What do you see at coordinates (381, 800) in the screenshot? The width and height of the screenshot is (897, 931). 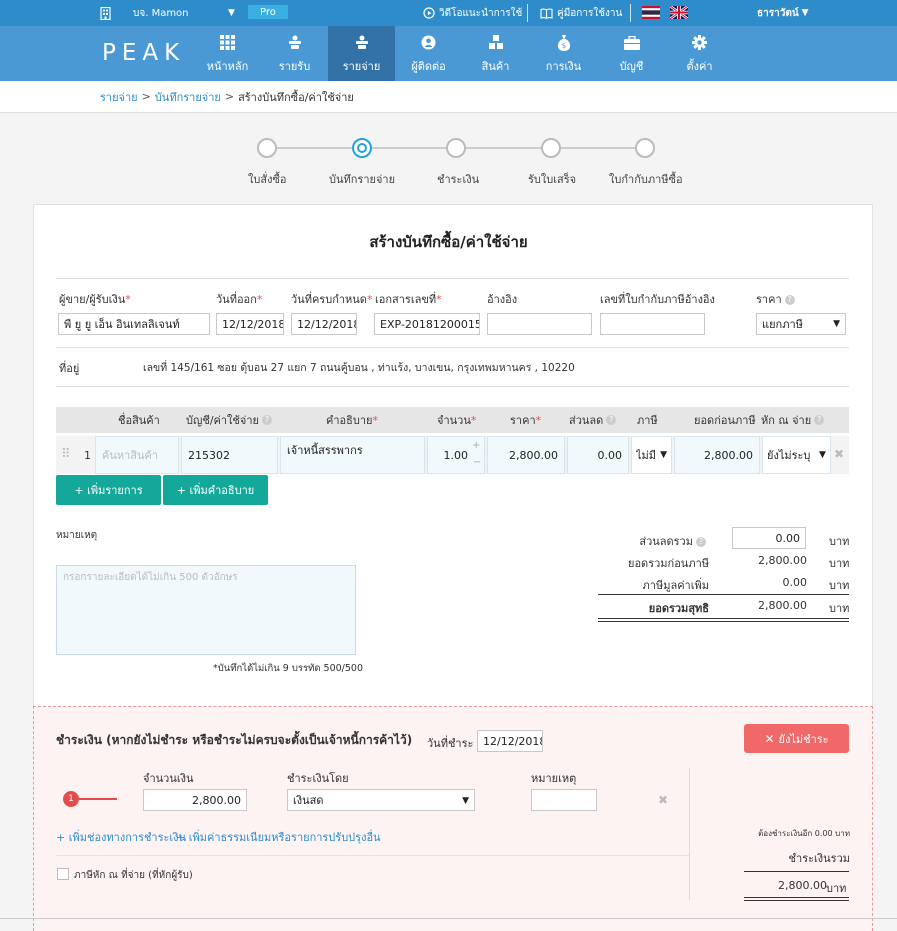 I see `payment-method-select: เงินสด ▼` at bounding box center [381, 800].